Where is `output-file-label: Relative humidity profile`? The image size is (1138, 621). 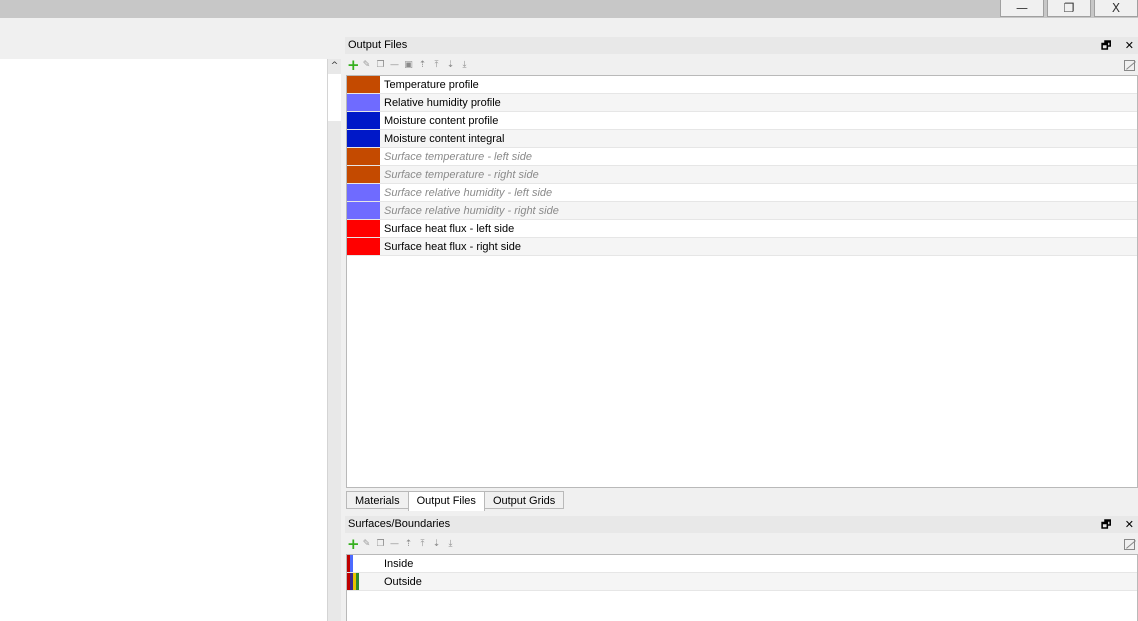
output-file-label: Relative humidity profile is located at coordinates (442, 102).